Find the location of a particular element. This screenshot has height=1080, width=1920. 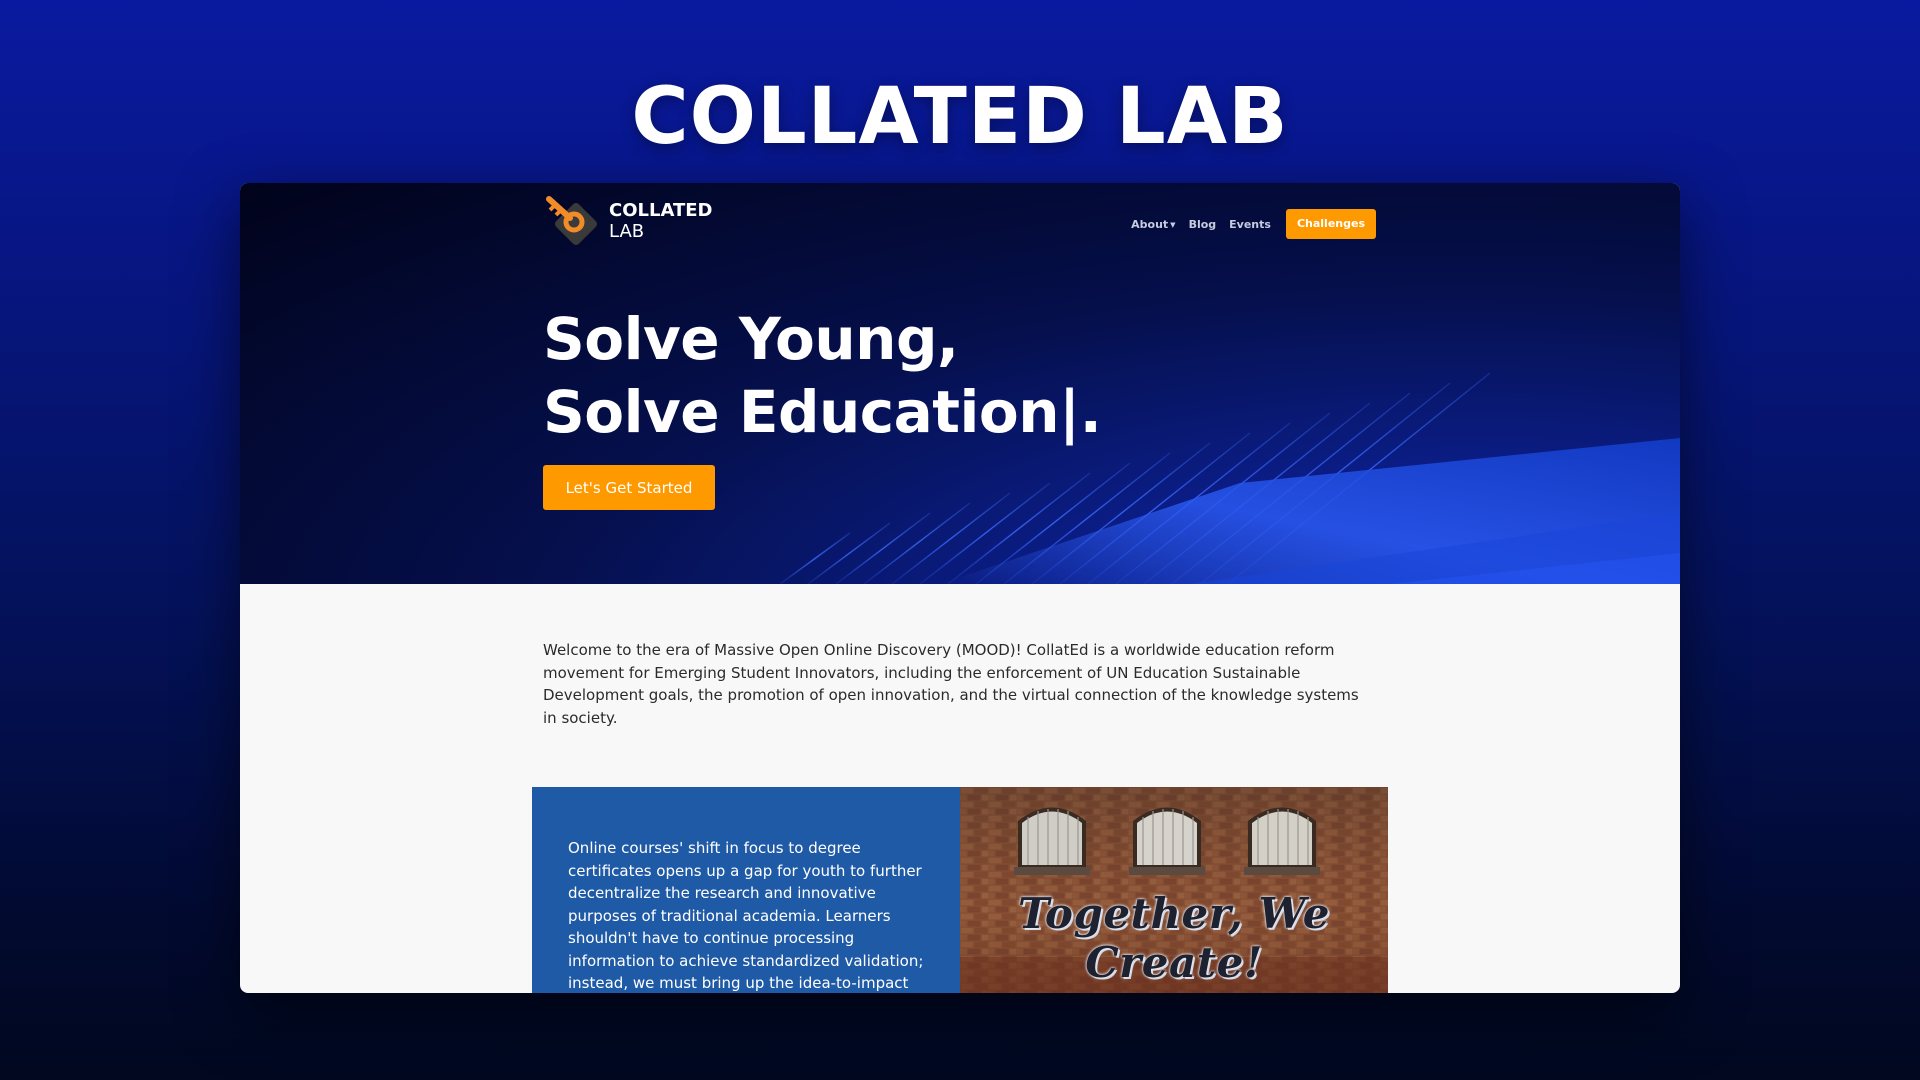

graffiti-caption: Together, We Create! is located at coordinates (1174, 938).